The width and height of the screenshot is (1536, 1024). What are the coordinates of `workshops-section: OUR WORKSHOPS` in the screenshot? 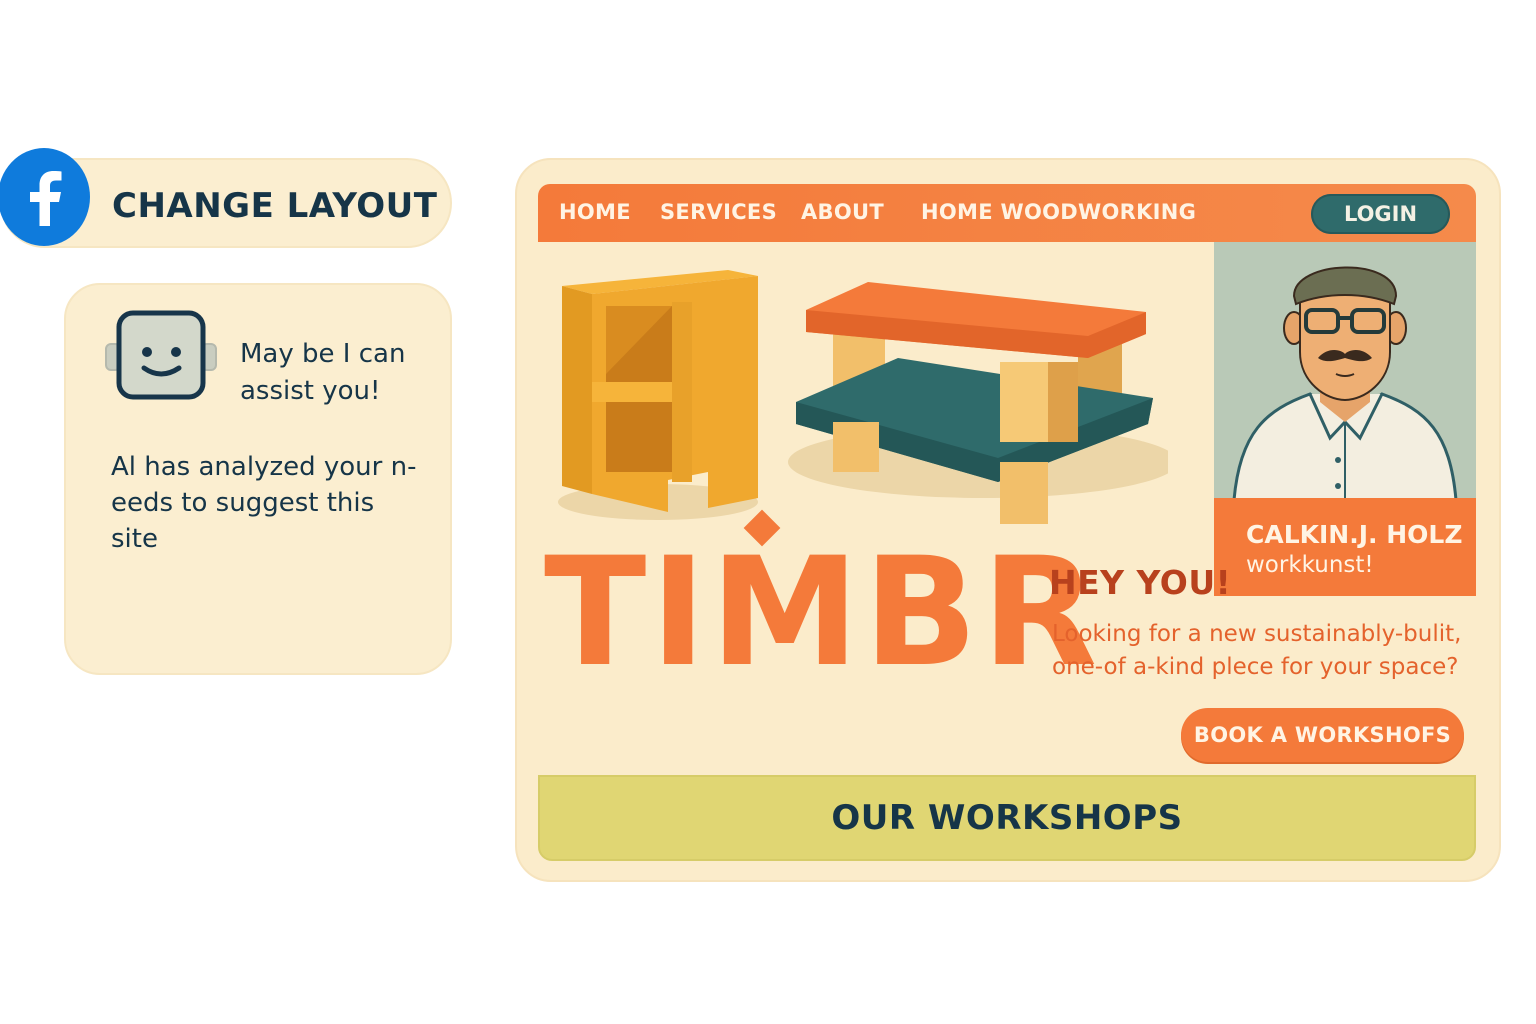 It's located at (1007, 818).